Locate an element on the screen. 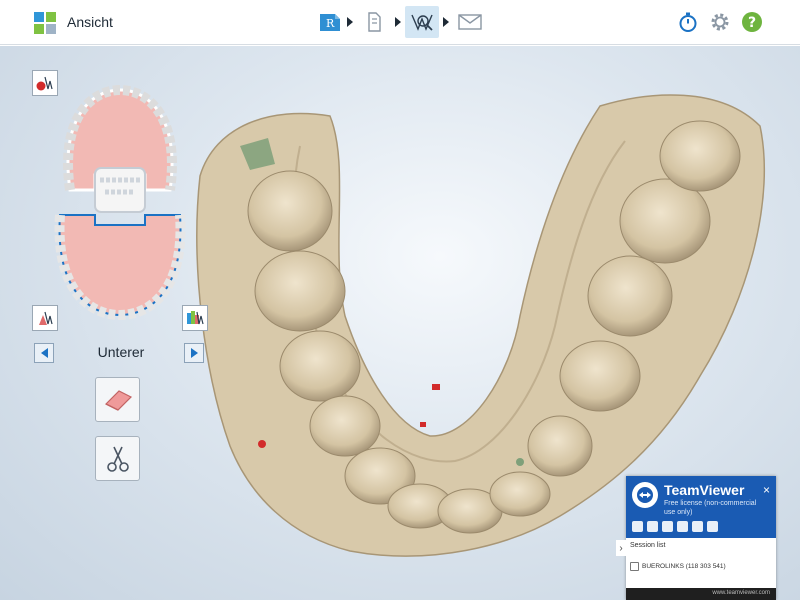 Image resolution: width=800 pixels, height=600 pixels. jaw-label: Unterer is located at coordinates (121, 352).